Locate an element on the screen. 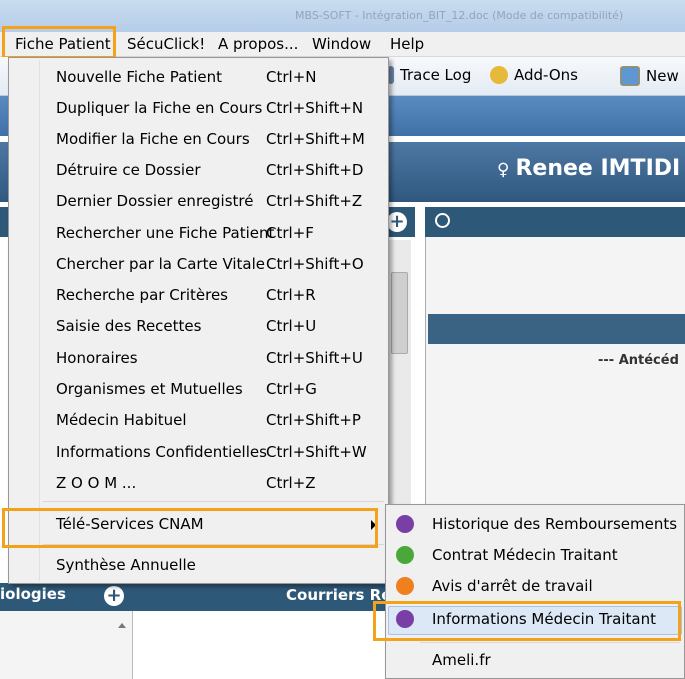 The height and width of the screenshot is (679, 685). new-label: New is located at coordinates (662, 76).